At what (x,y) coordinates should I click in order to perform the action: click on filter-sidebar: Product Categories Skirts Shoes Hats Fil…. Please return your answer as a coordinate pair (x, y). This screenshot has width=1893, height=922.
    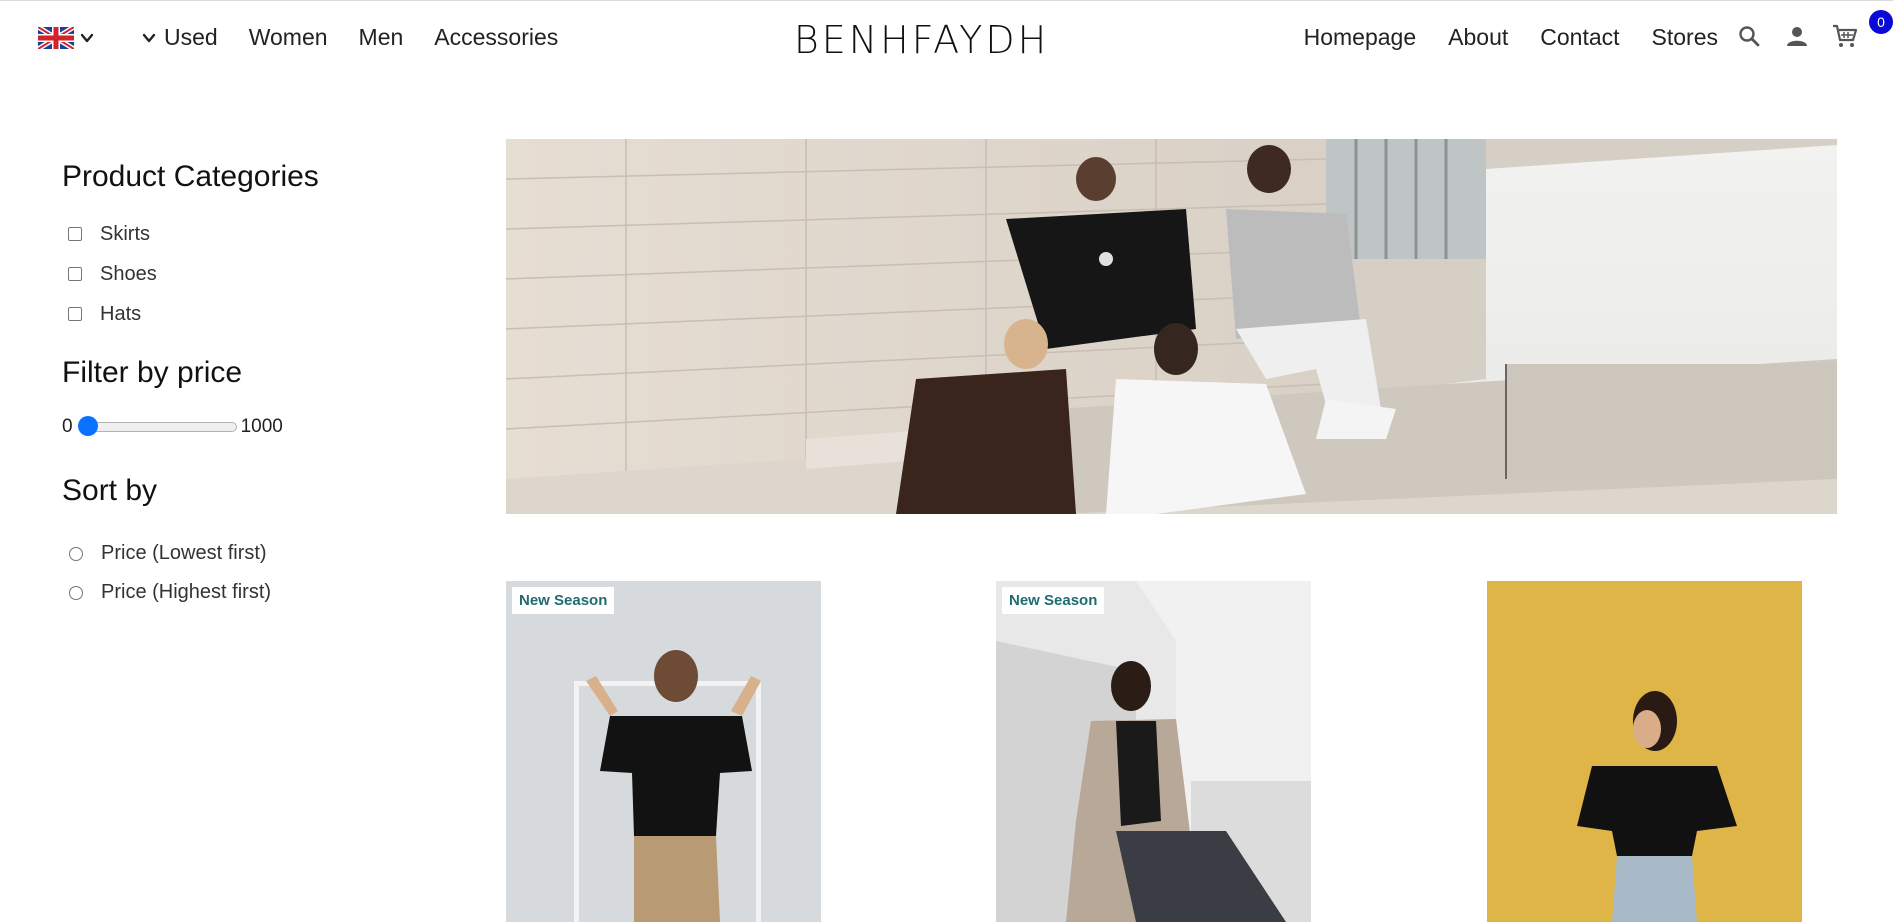
    Looking at the image, I should click on (232, 386).